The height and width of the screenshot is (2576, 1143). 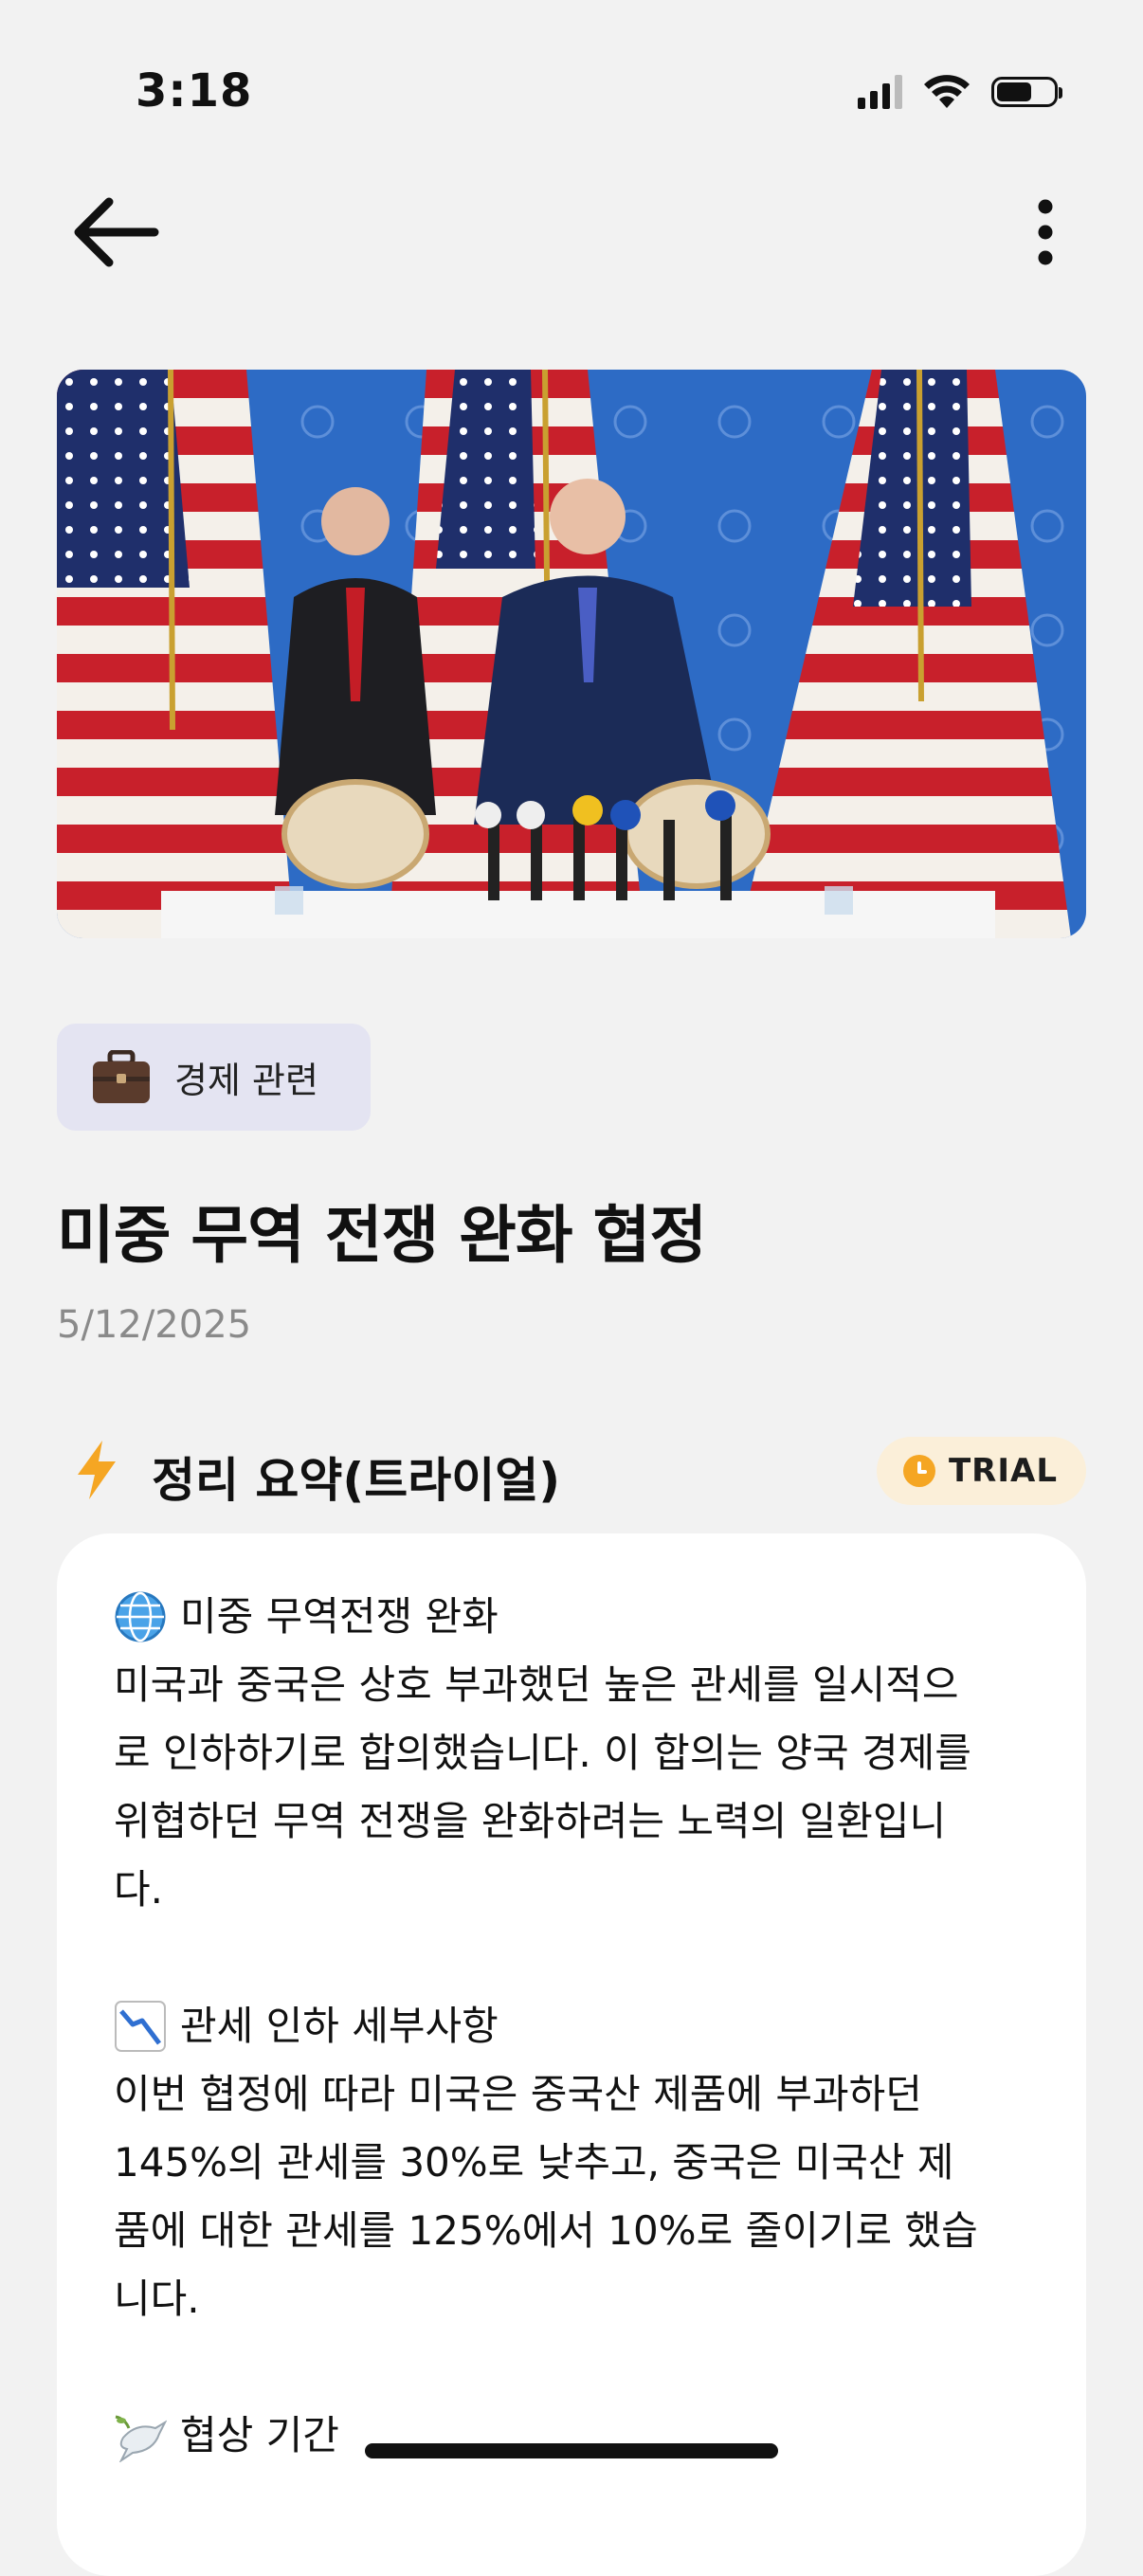 What do you see at coordinates (246, 1080) in the screenshot?
I see `category-label: 경제 관련` at bounding box center [246, 1080].